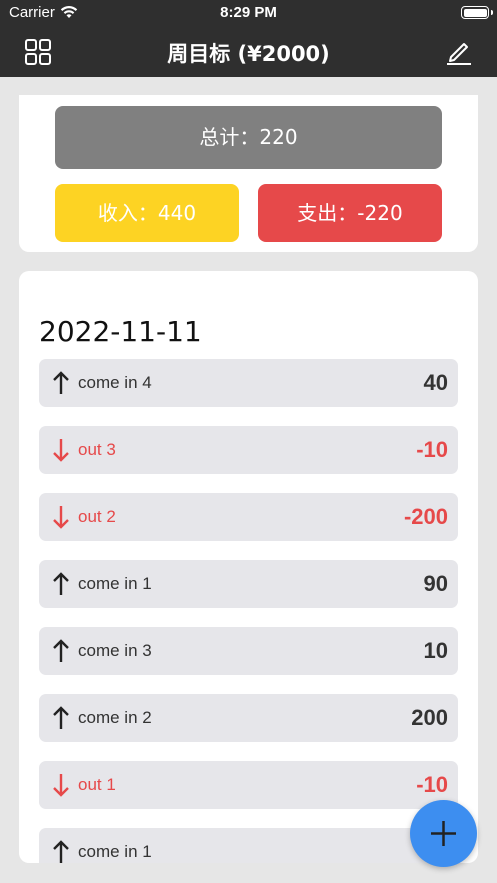  I want to click on date-heading: 2022-11-11, so click(120, 331).